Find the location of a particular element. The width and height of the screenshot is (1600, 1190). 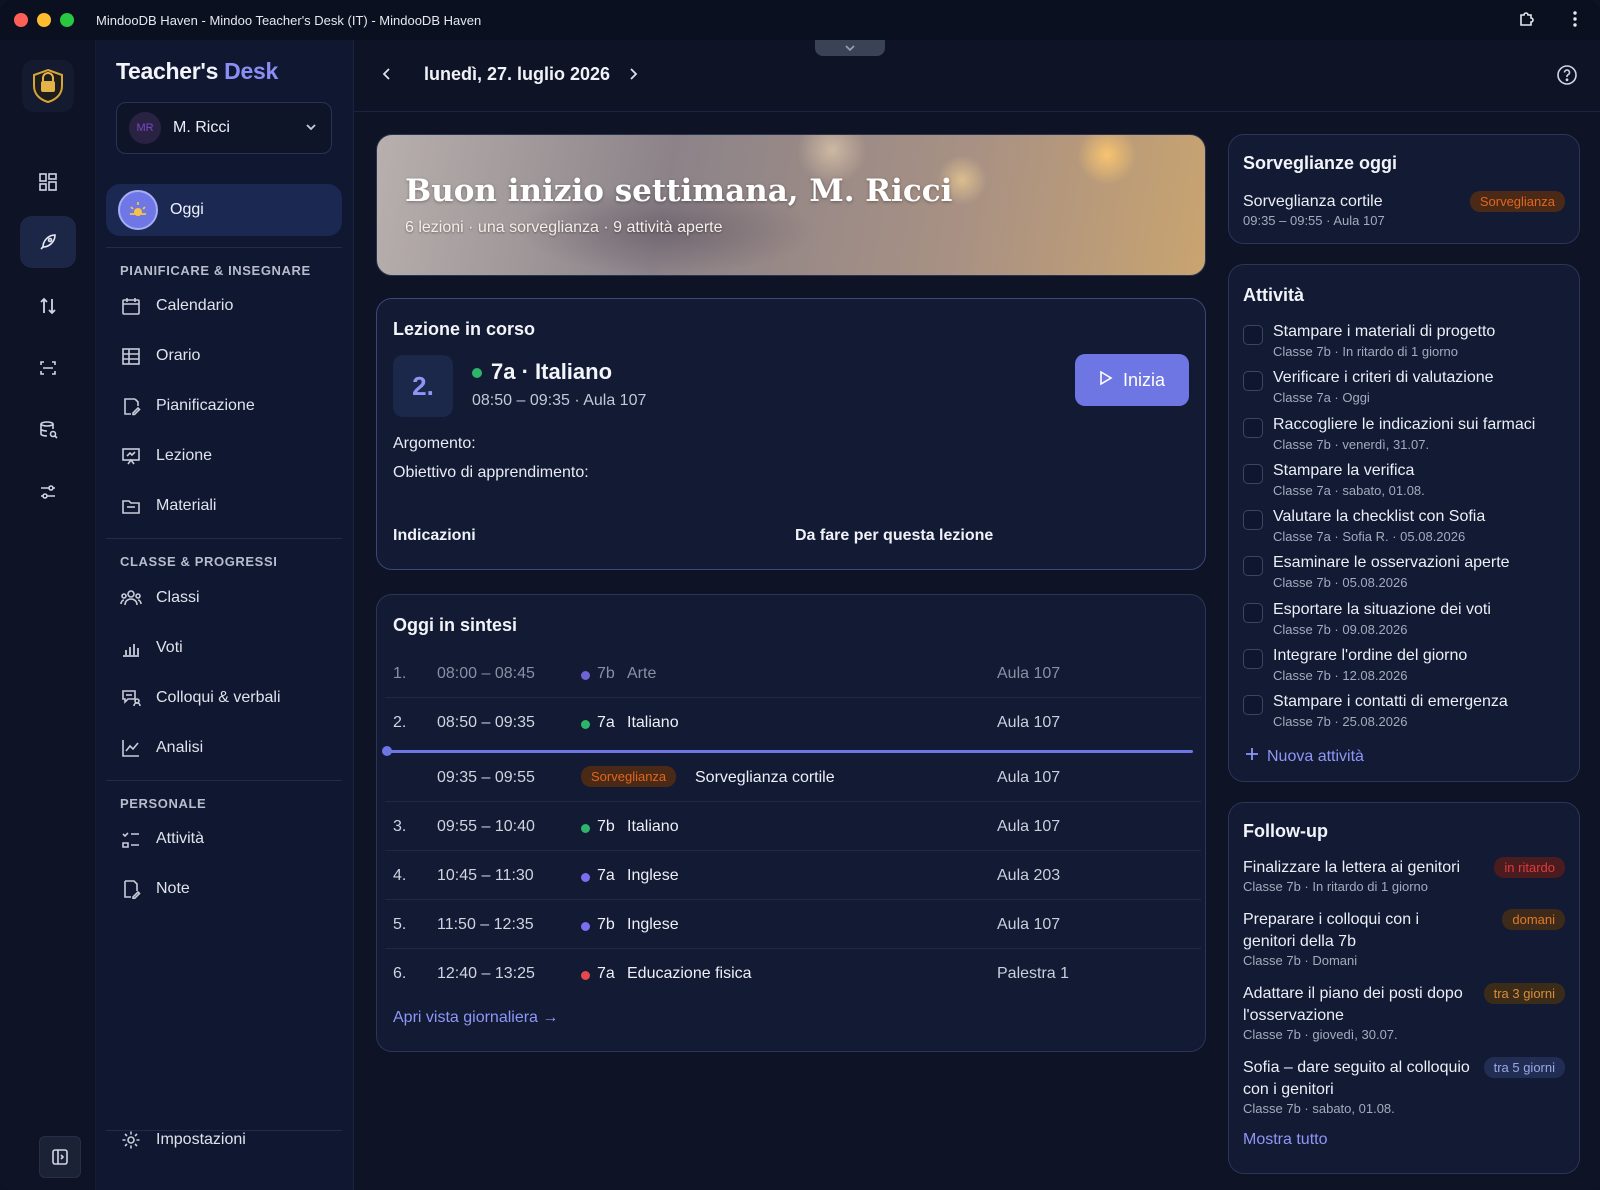

sidebar-item-label: Orario is located at coordinates (178, 355).